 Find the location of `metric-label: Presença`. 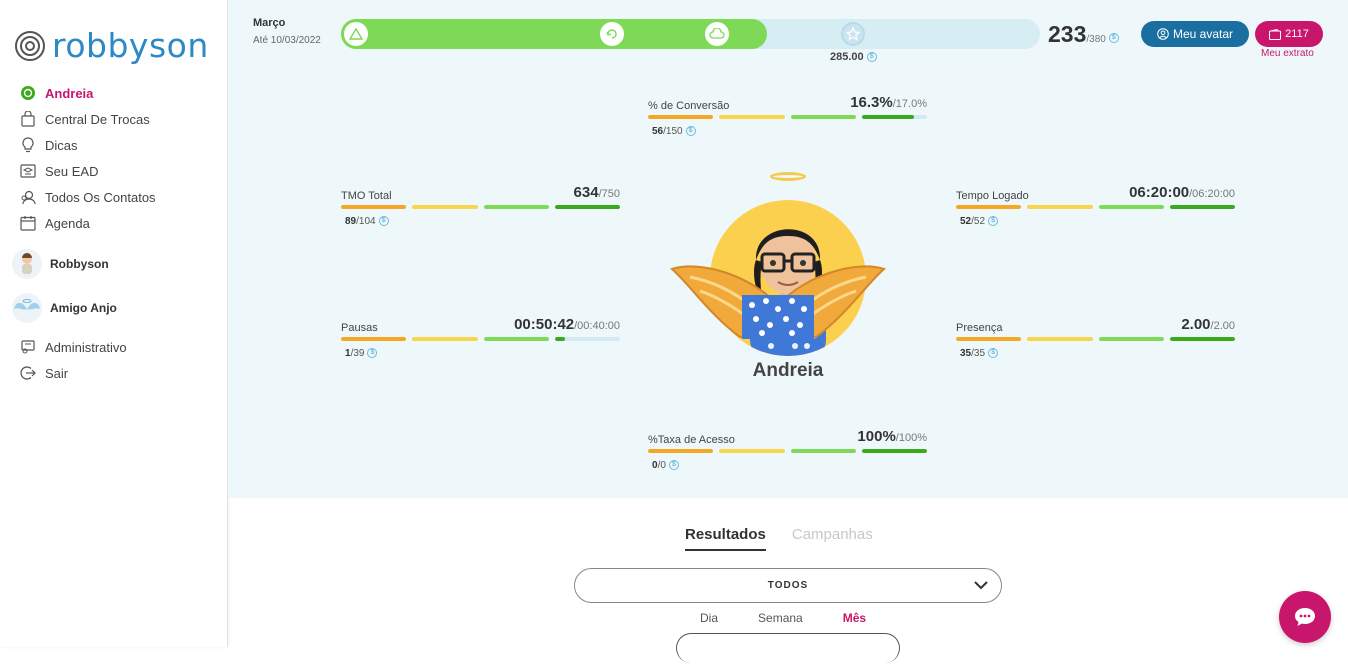

metric-label: Presença is located at coordinates (979, 328).